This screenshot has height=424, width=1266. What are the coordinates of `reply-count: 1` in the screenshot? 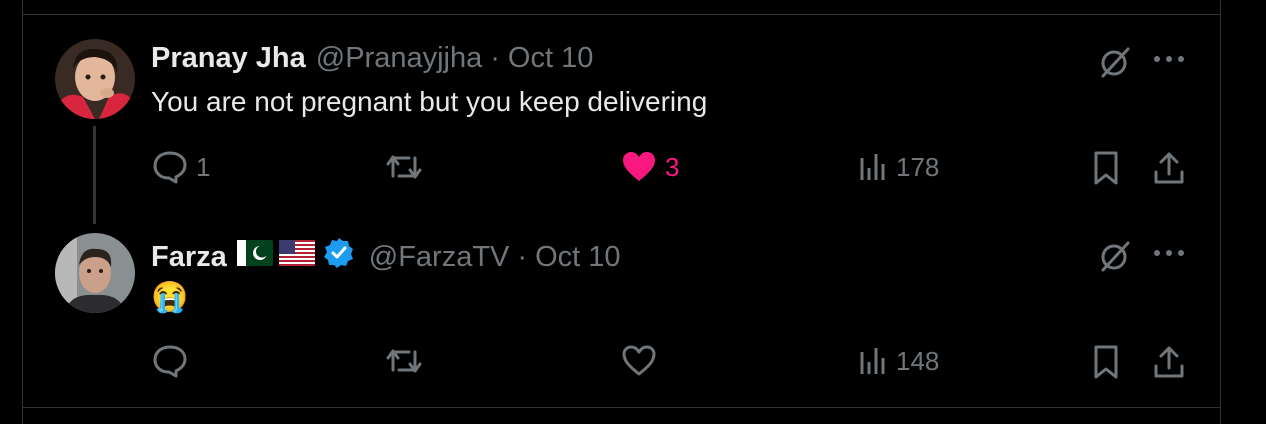 It's located at (203, 166).